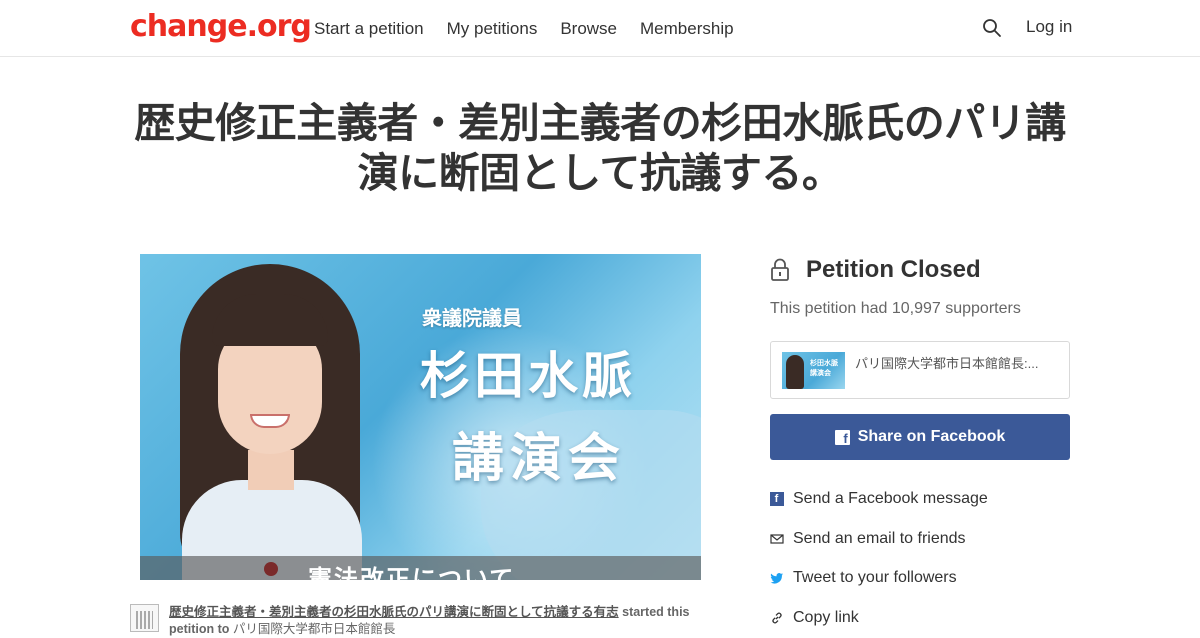 This screenshot has width=1200, height=638. I want to click on lock-icon, so click(780, 269).